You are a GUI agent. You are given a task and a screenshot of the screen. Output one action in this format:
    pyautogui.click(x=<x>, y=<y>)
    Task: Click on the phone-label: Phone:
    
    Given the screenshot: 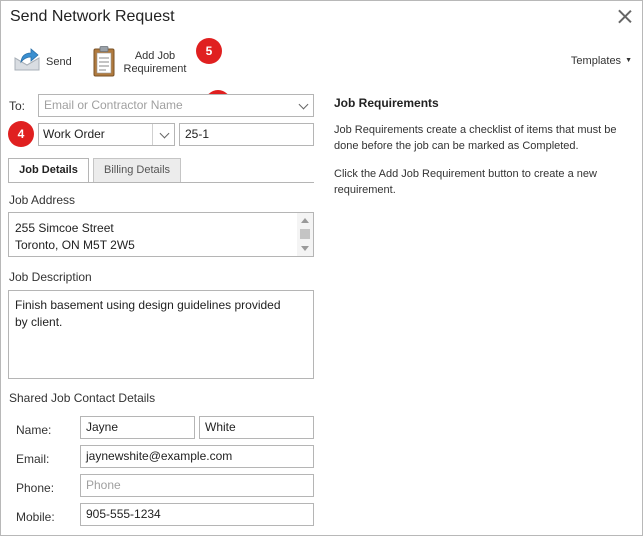 What is the action you would take?
    pyautogui.click(x=35, y=488)
    